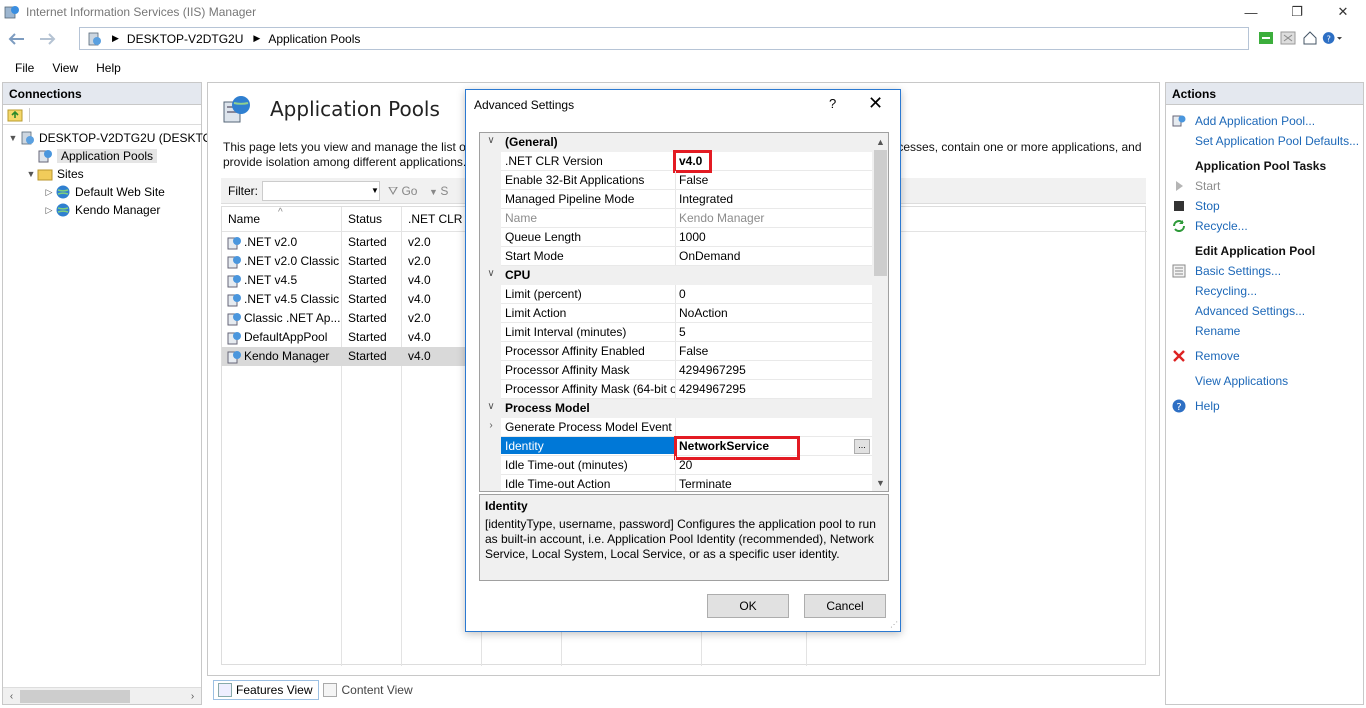 The image size is (1366, 708). Describe the element at coordinates (676, 370) in the screenshot. I see `property-processor-affinity-mask: Processor Affinity Mask 4294967295` at that location.